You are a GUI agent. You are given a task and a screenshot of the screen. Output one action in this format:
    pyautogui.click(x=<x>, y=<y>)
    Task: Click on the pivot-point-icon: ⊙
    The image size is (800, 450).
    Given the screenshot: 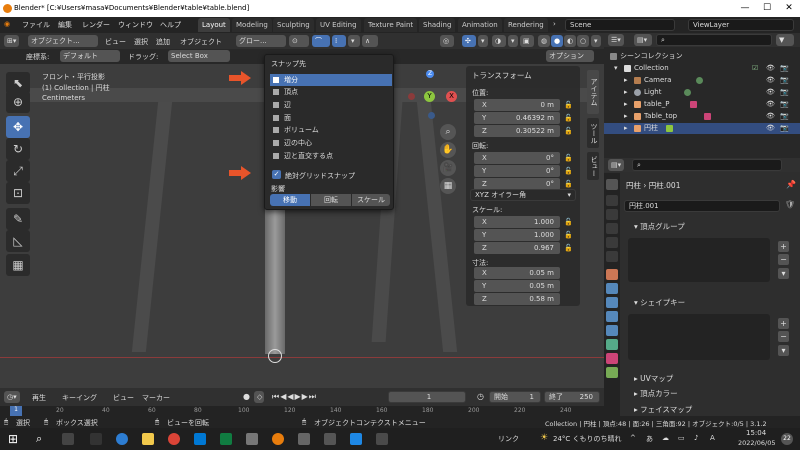 What is the action you would take?
    pyautogui.click(x=299, y=41)
    